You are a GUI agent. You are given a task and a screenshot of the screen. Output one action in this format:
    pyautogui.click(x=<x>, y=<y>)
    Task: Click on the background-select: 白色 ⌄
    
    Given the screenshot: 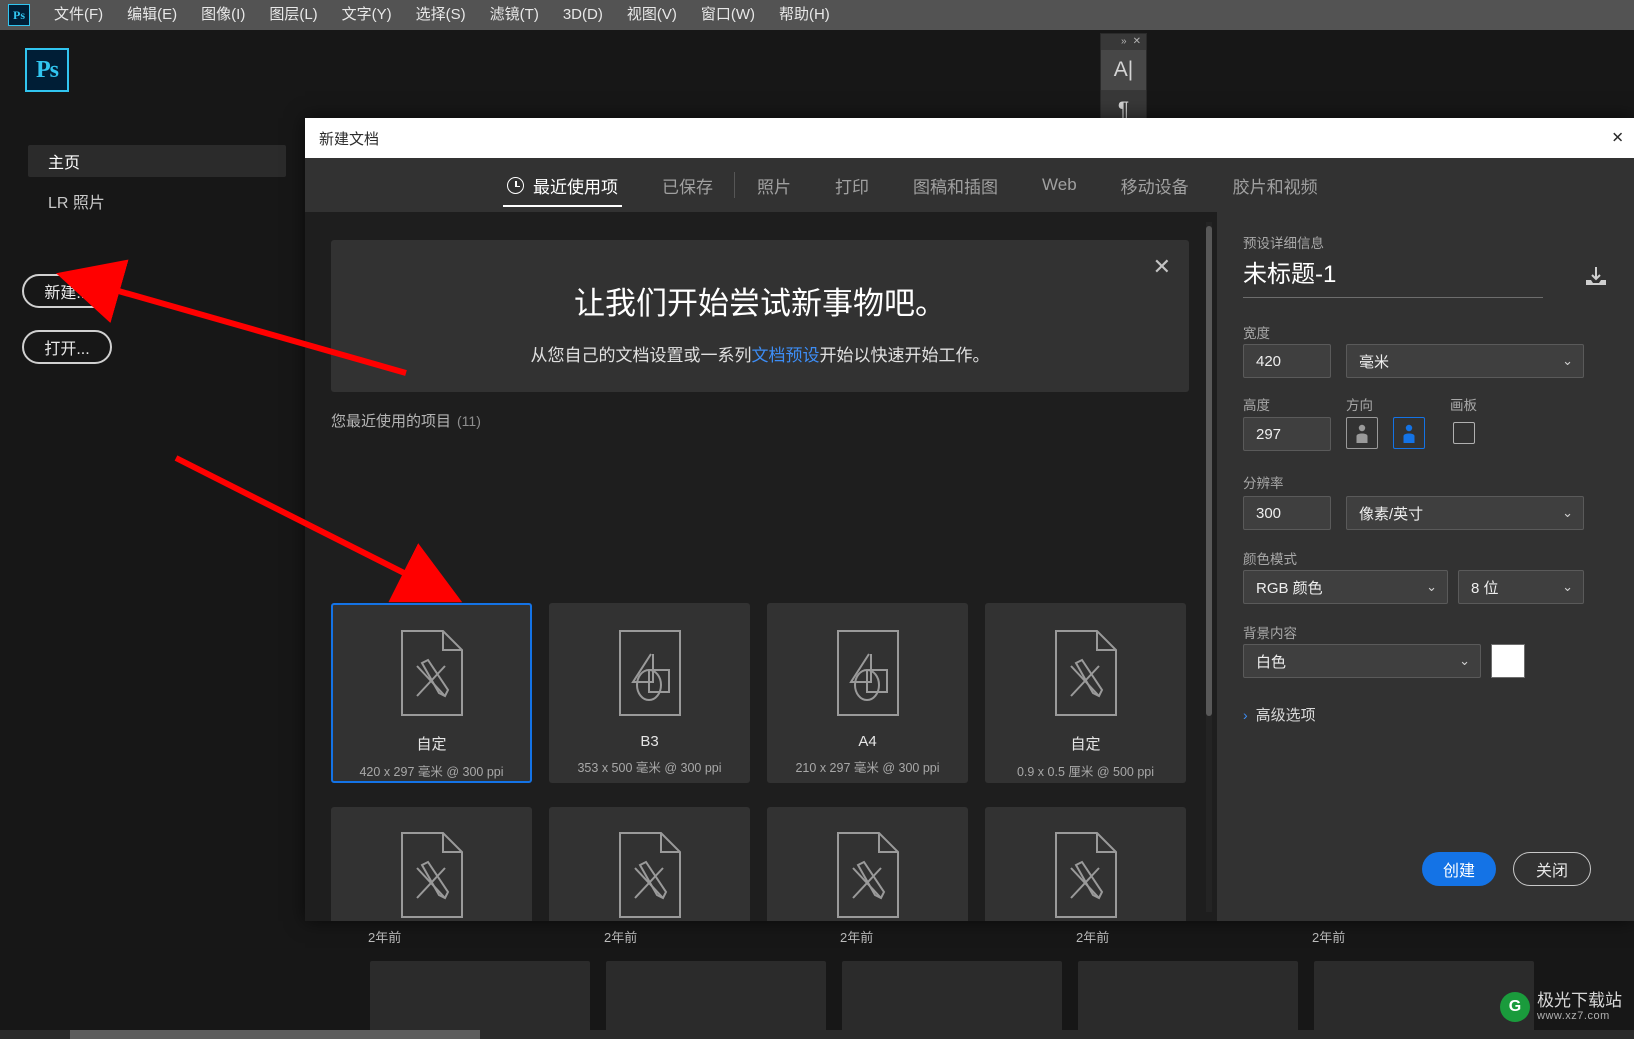 What is the action you would take?
    pyautogui.click(x=1362, y=661)
    